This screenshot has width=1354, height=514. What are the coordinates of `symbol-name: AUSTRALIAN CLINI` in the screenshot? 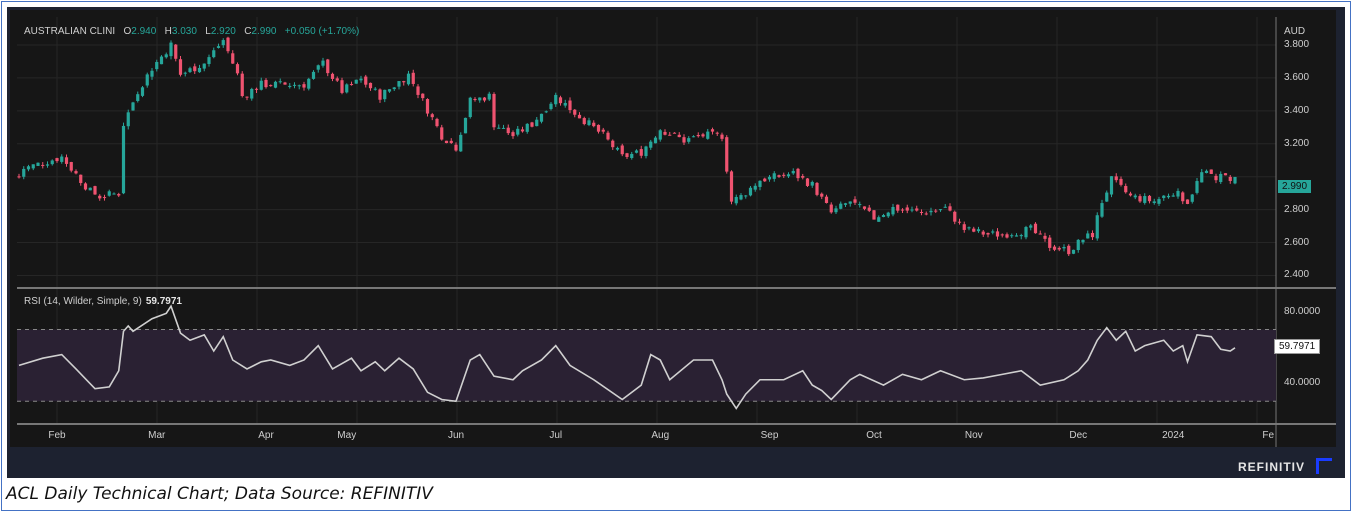 It's located at (70, 31).